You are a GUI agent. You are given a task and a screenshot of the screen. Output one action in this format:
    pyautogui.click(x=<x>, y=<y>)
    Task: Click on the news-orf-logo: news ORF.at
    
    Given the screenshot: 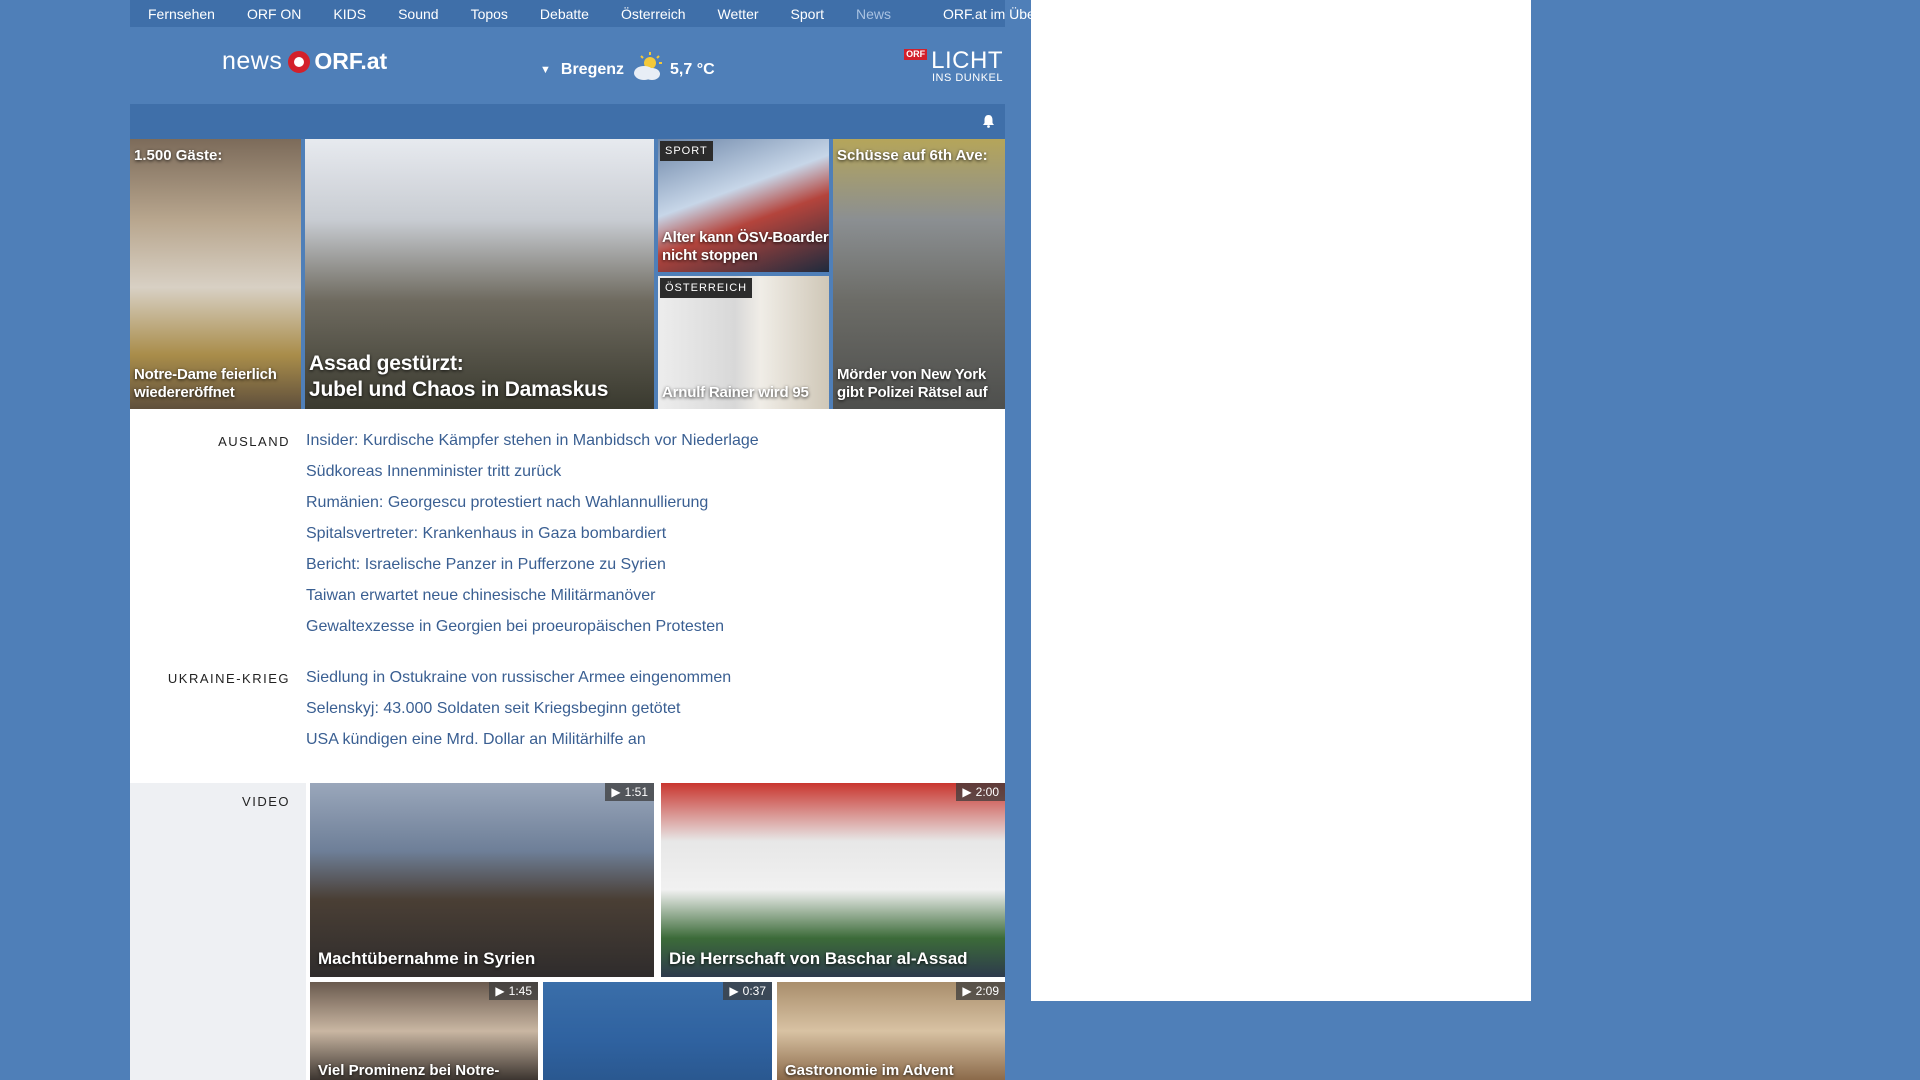 What is the action you would take?
    pyautogui.click(x=304, y=61)
    